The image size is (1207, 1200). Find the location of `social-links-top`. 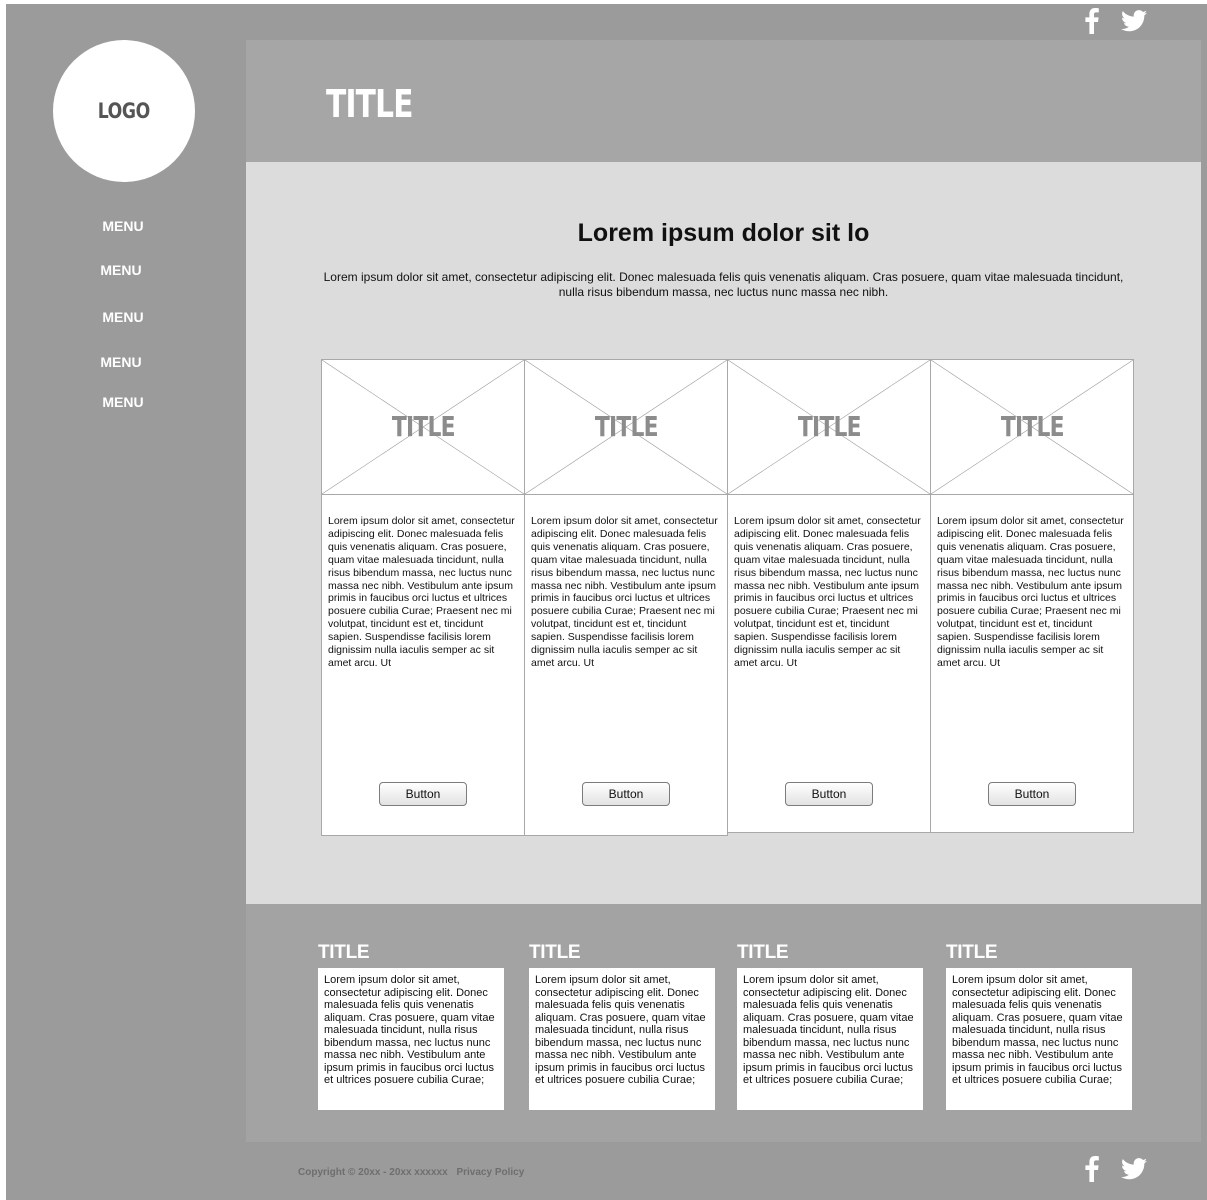

social-links-top is located at coordinates (1116, 21).